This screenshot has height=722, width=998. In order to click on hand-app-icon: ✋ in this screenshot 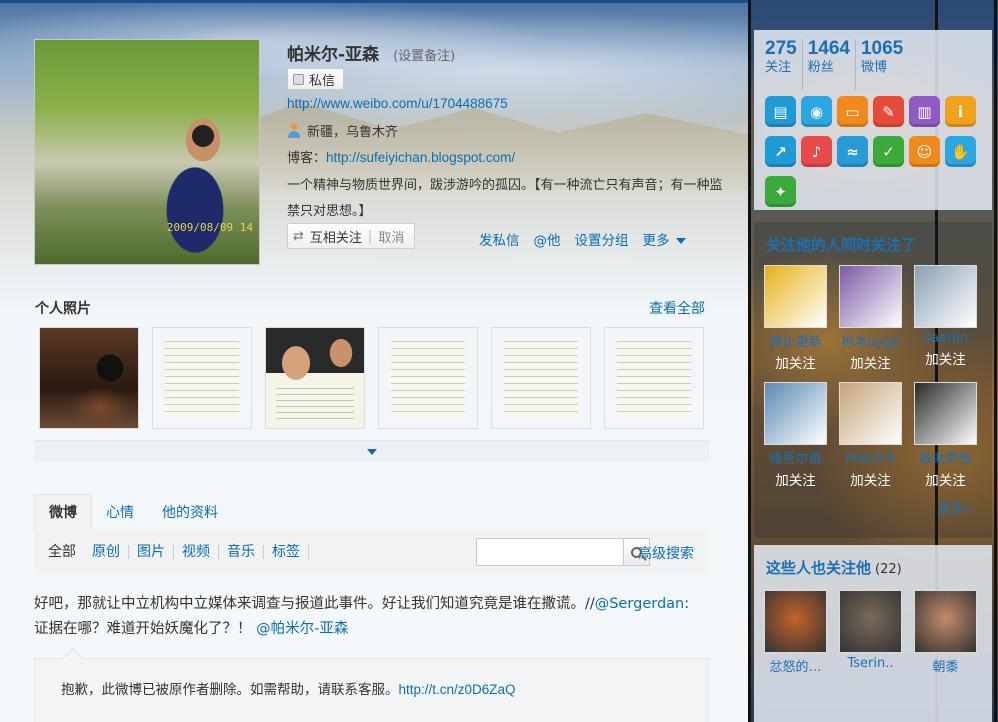, I will do `click(960, 151)`.